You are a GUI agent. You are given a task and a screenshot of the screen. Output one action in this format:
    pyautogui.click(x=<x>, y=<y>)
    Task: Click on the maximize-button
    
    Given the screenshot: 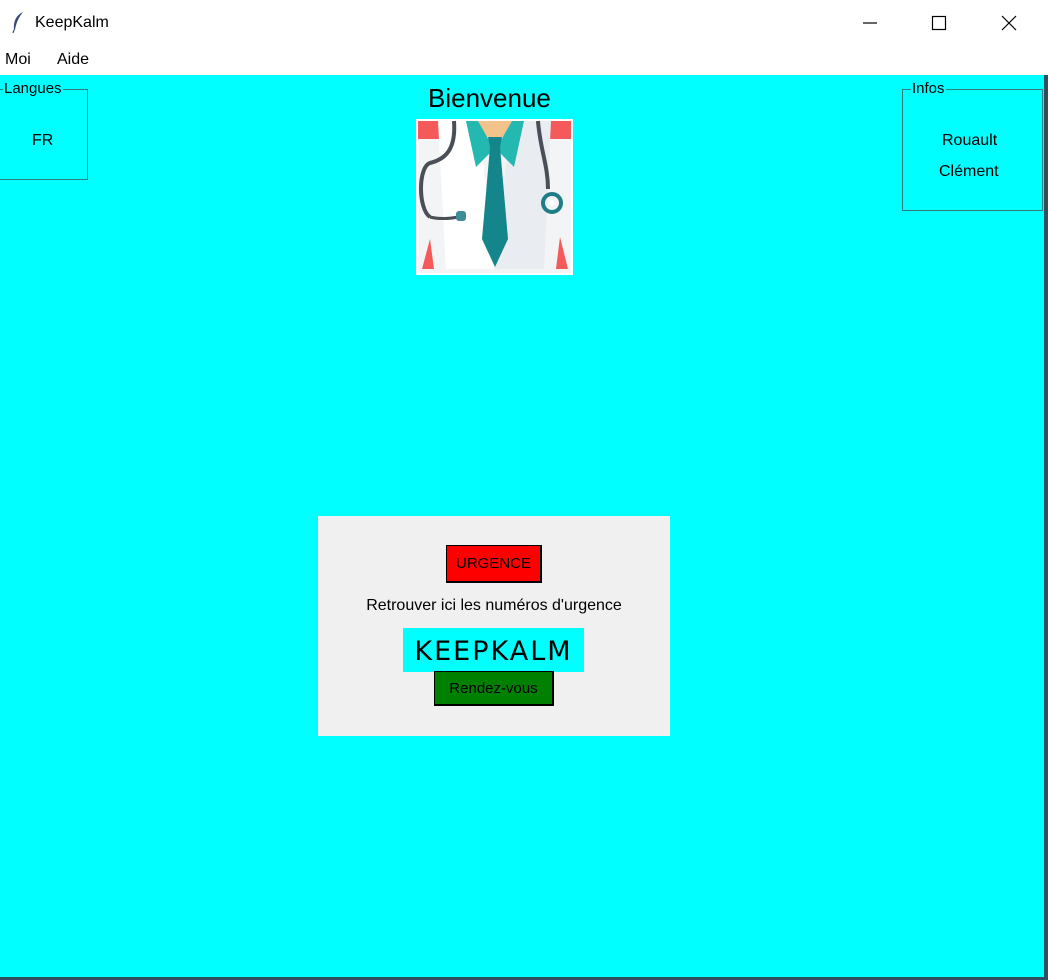 What is the action you would take?
    pyautogui.click(x=939, y=23)
    